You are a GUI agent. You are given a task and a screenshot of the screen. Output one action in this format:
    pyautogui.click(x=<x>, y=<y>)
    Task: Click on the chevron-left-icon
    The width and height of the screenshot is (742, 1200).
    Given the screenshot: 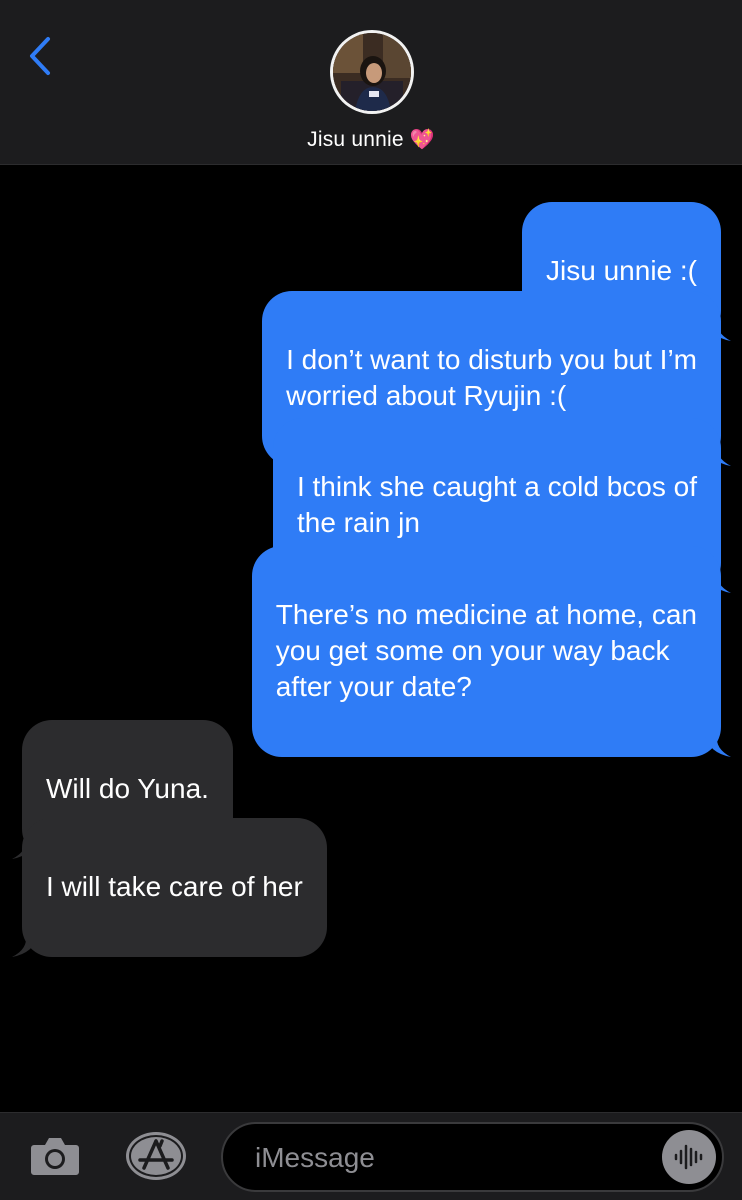 What is the action you would take?
    pyautogui.click(x=40, y=56)
    